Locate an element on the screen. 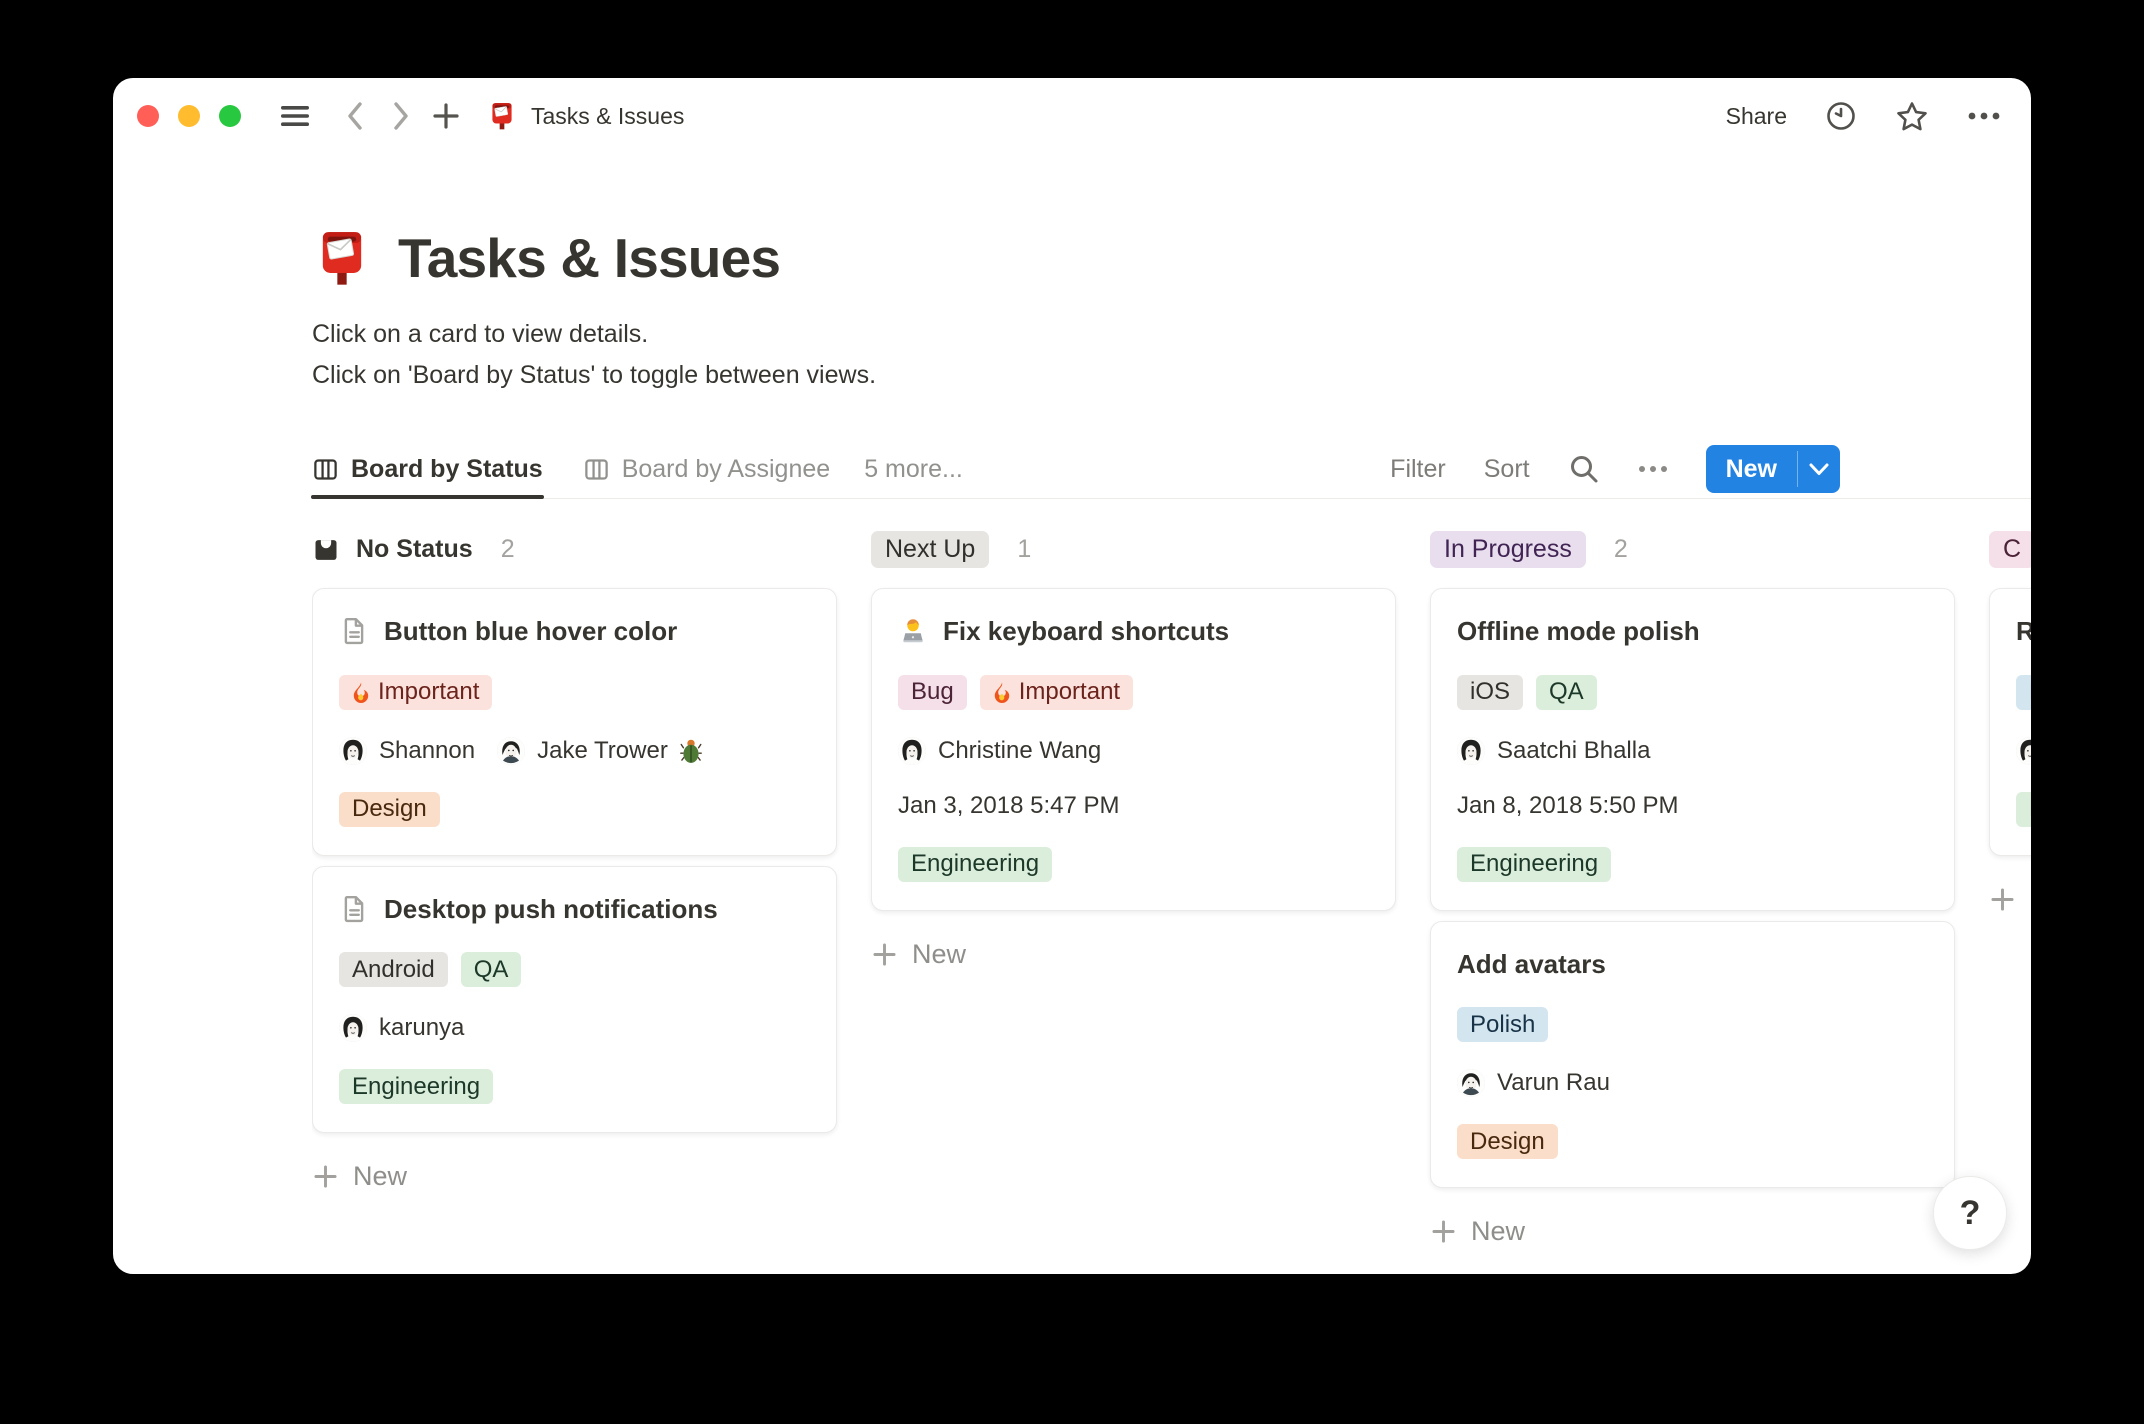 The width and height of the screenshot is (2144, 1424). chevron-down-icon is located at coordinates (1819, 469).